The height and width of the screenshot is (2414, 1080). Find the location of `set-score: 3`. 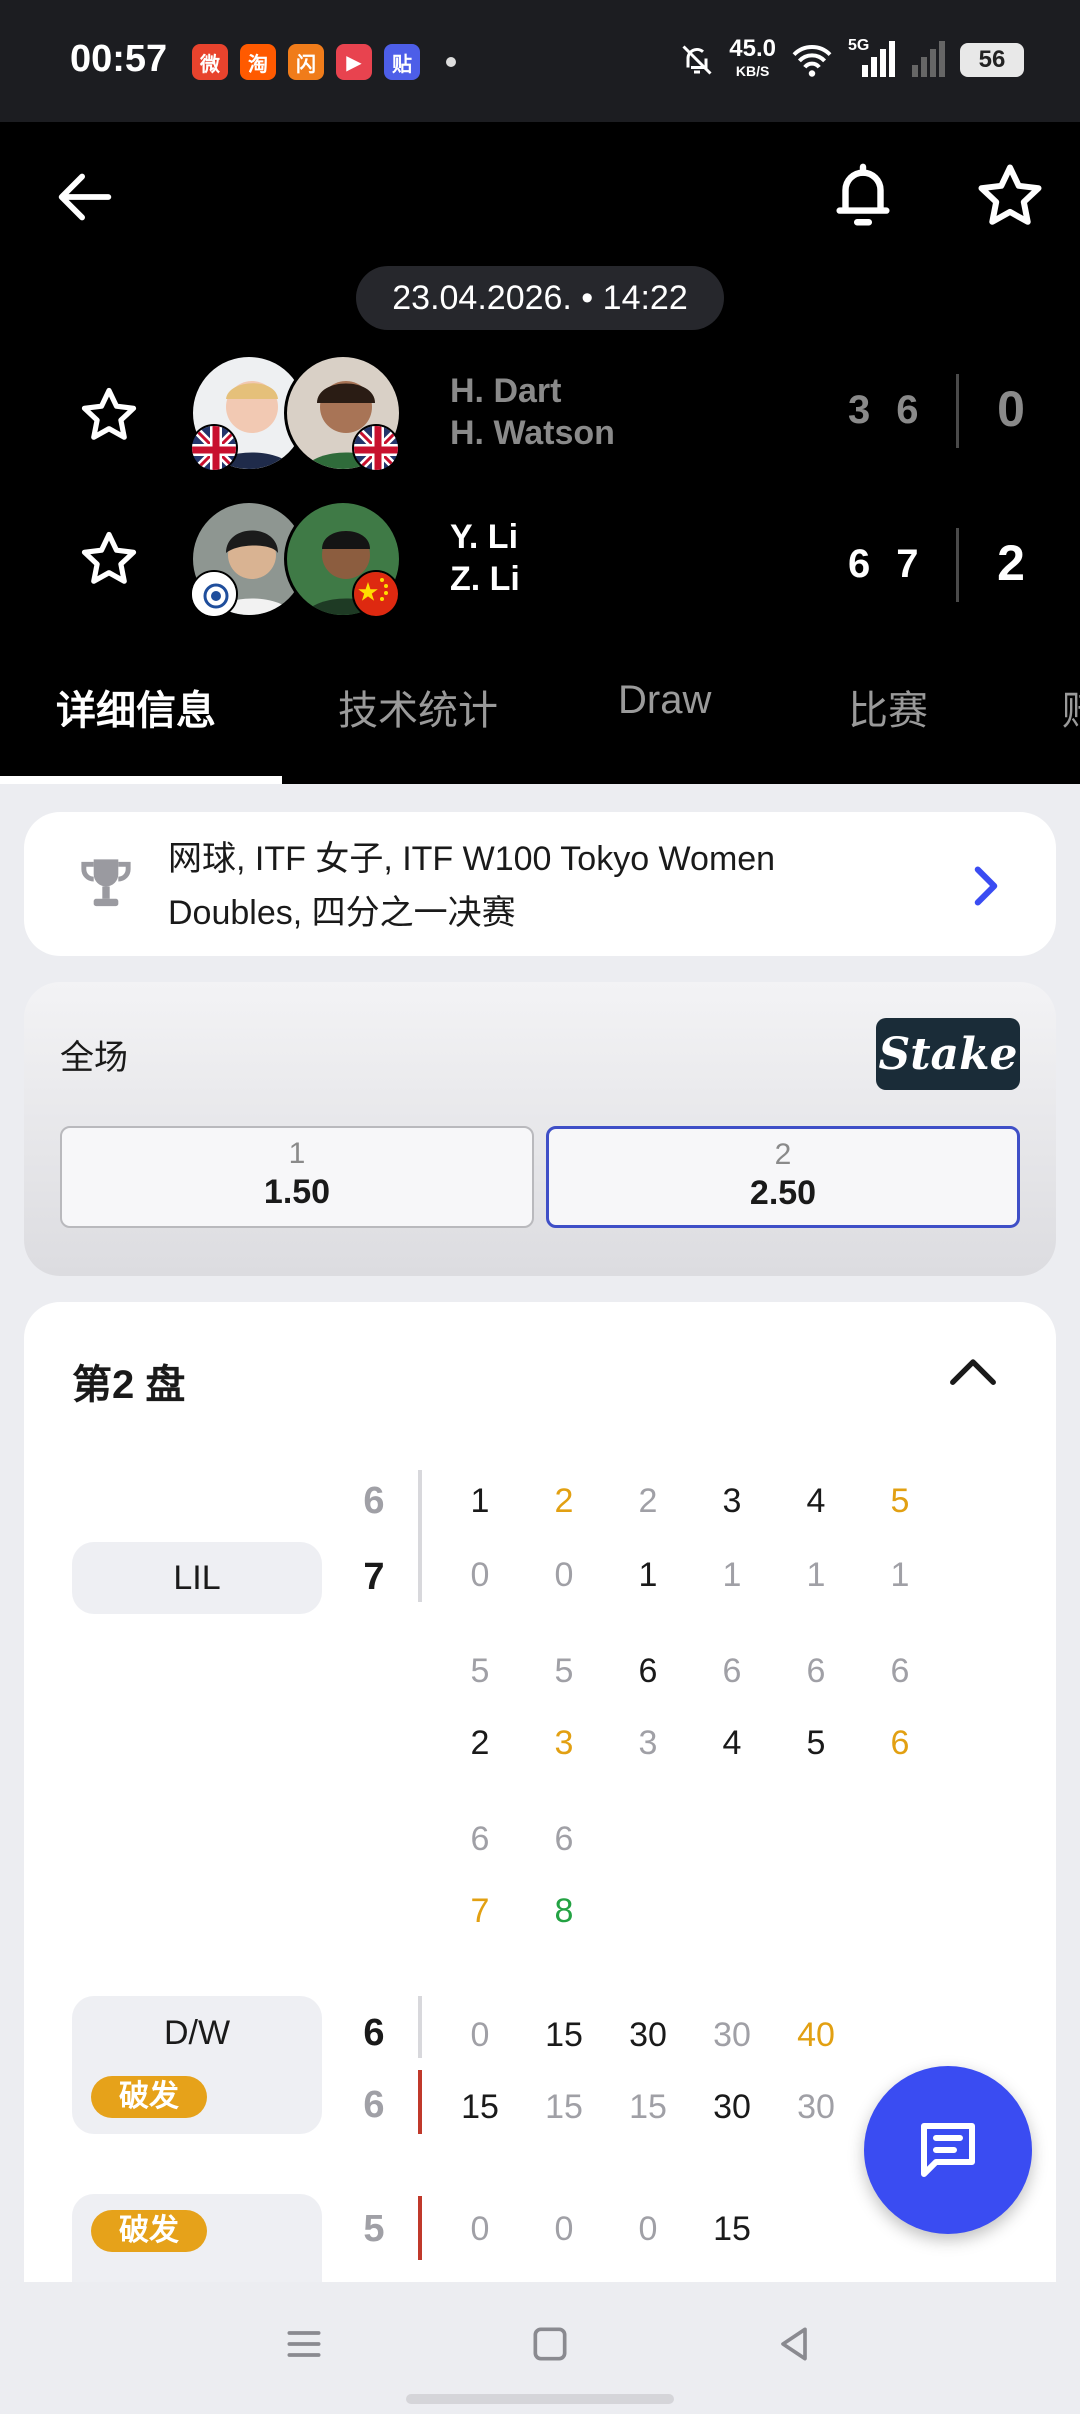

set-score: 3 is located at coordinates (859, 410).